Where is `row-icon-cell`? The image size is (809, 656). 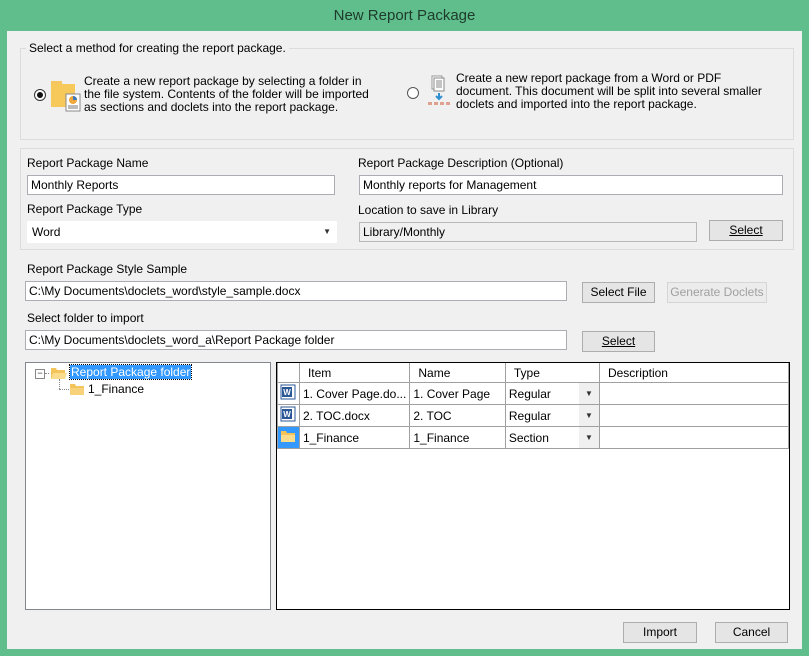 row-icon-cell is located at coordinates (288, 437).